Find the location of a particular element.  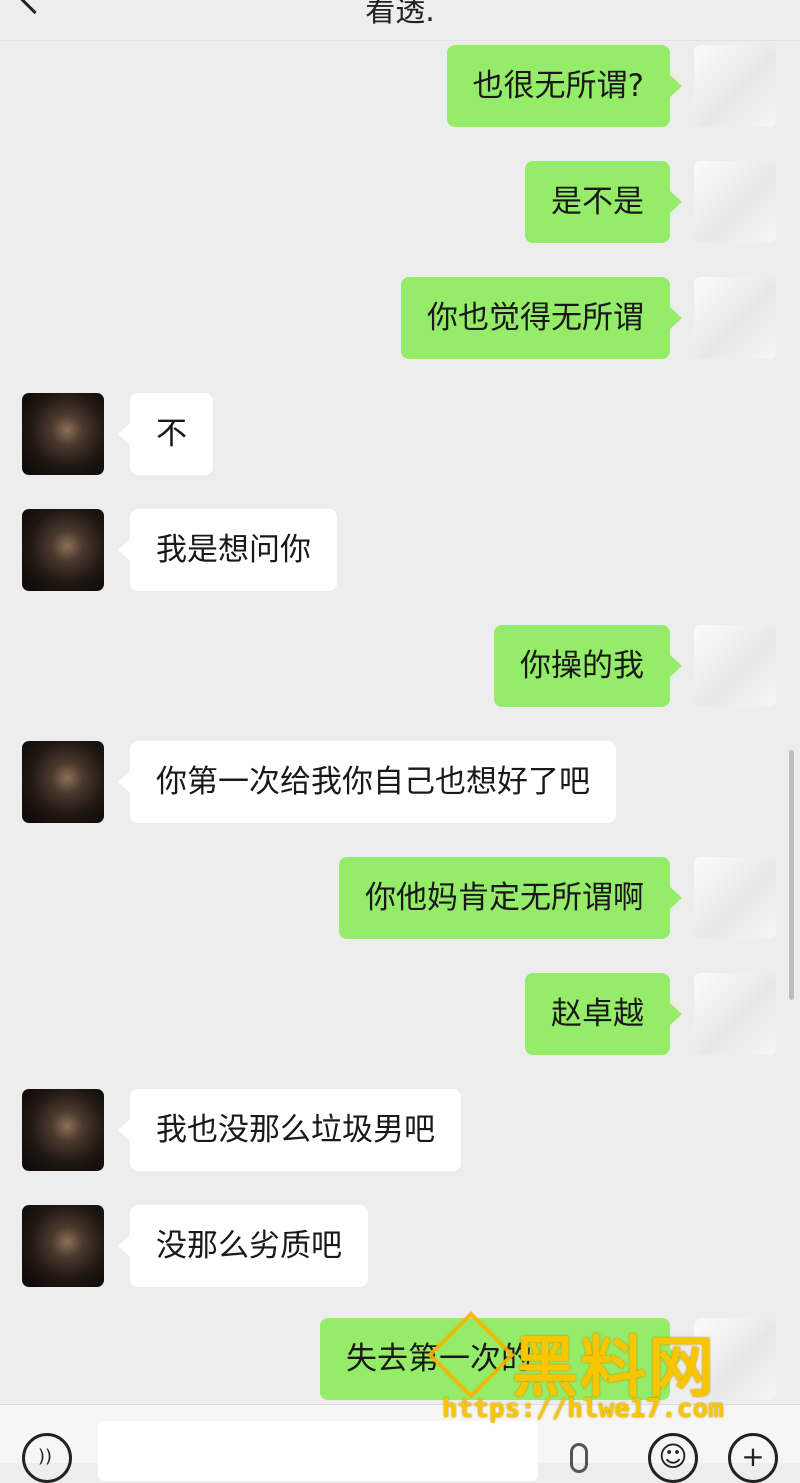

input-bar: )) ☺ + is located at coordinates (400, 1443).